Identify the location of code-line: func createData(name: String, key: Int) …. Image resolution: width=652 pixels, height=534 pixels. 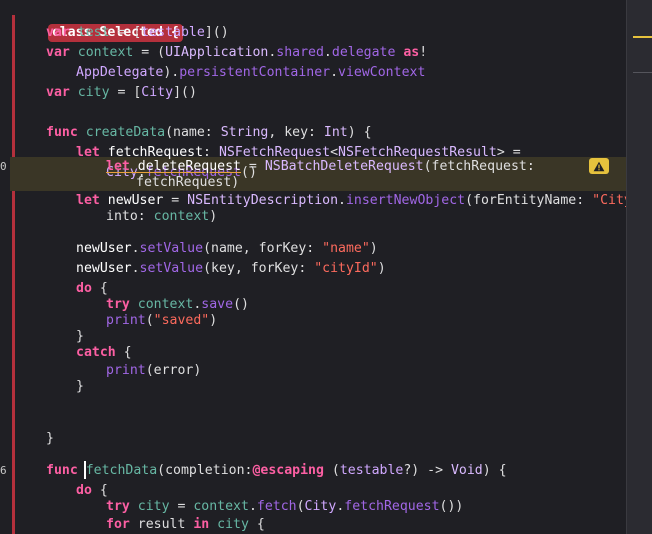
(209, 132).